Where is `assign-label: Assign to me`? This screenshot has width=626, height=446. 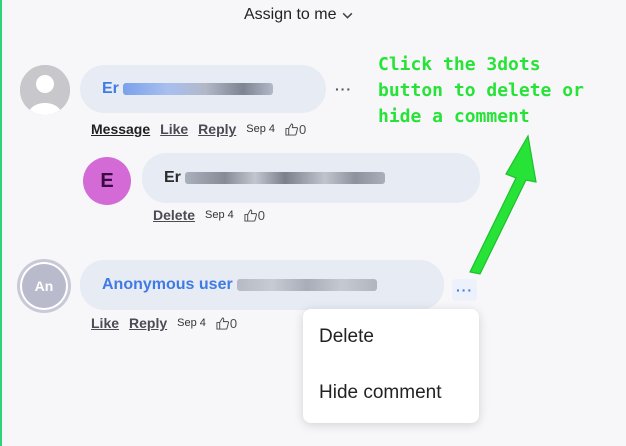
assign-label: Assign to me is located at coordinates (290, 14).